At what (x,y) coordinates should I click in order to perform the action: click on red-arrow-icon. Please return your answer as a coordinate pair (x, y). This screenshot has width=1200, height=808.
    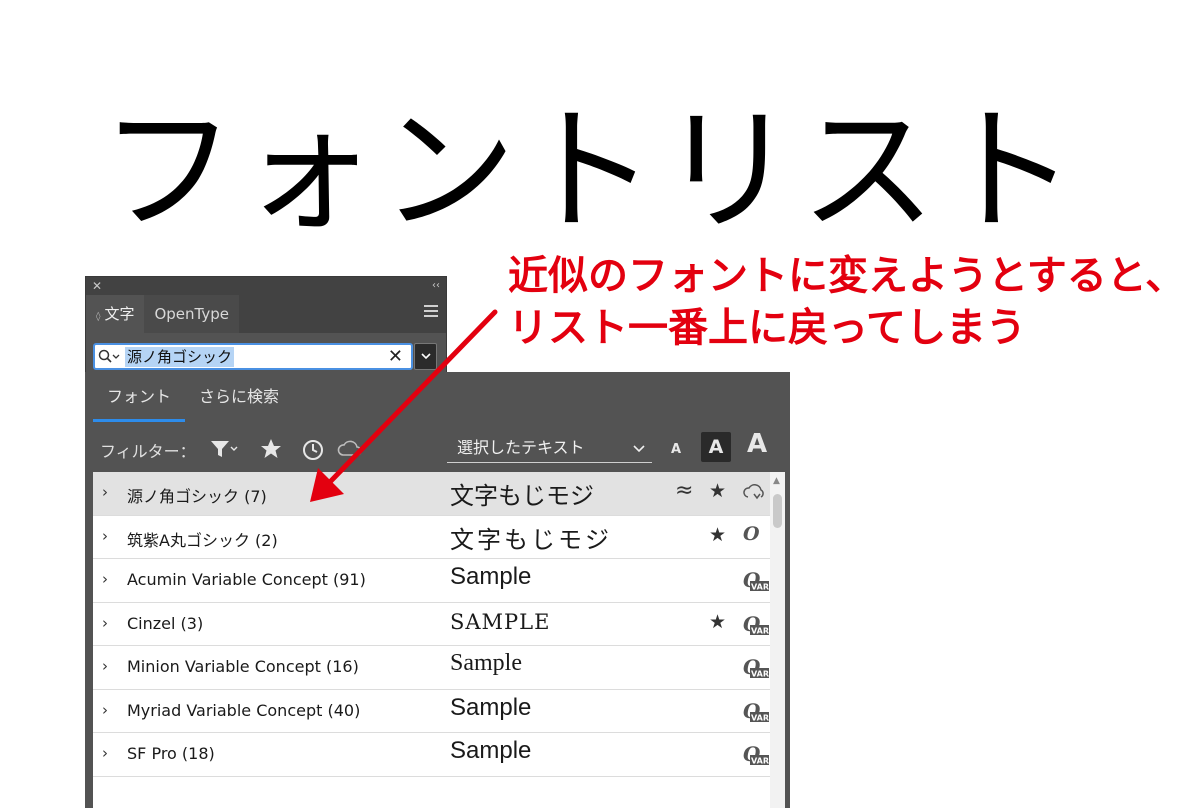
    Looking at the image, I should click on (404, 405).